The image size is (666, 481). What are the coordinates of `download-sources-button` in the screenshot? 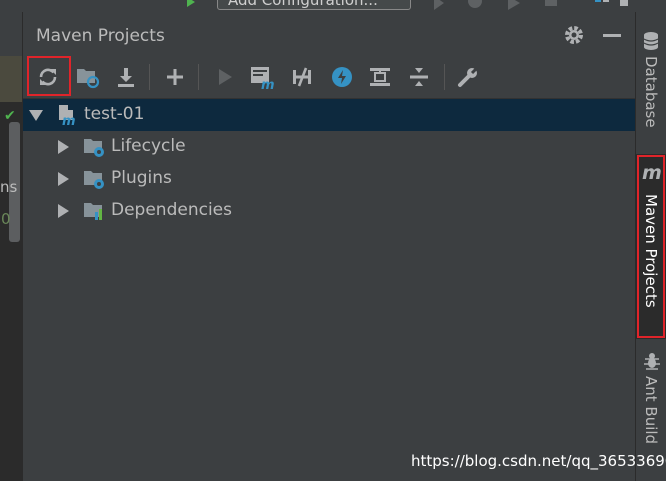 It's located at (126, 77).